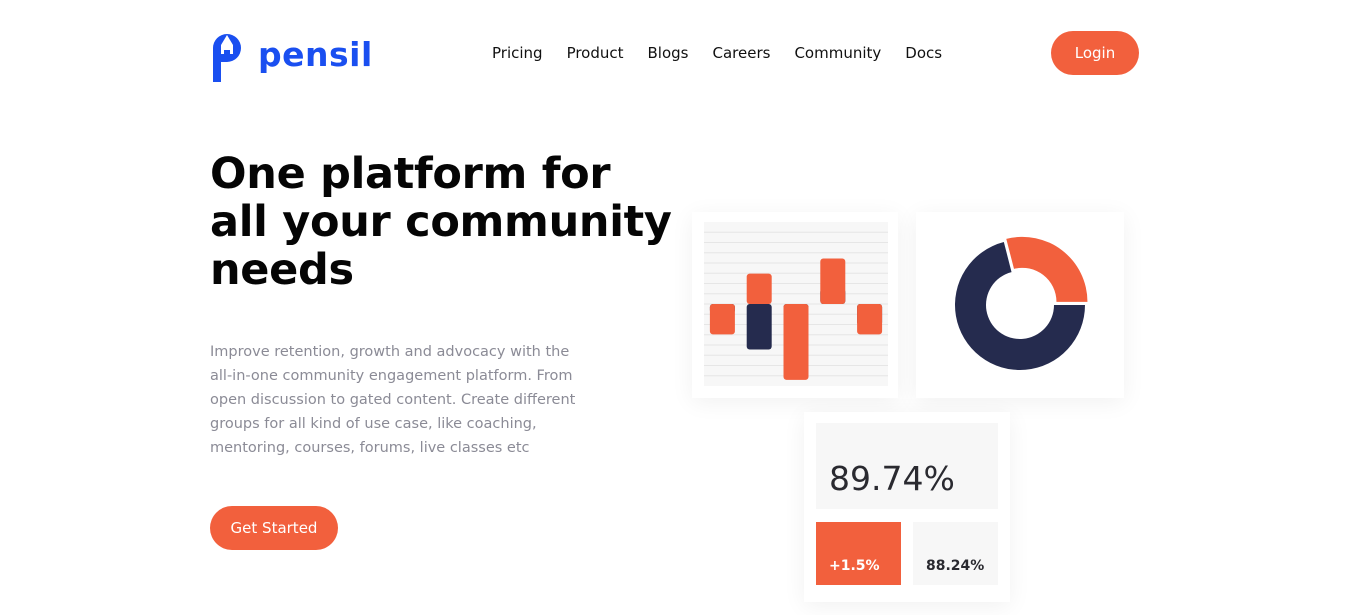 The height and width of the screenshot is (615, 1349). What do you see at coordinates (858, 553) in the screenshot?
I see `stat-delta-tile: +1.5%` at bounding box center [858, 553].